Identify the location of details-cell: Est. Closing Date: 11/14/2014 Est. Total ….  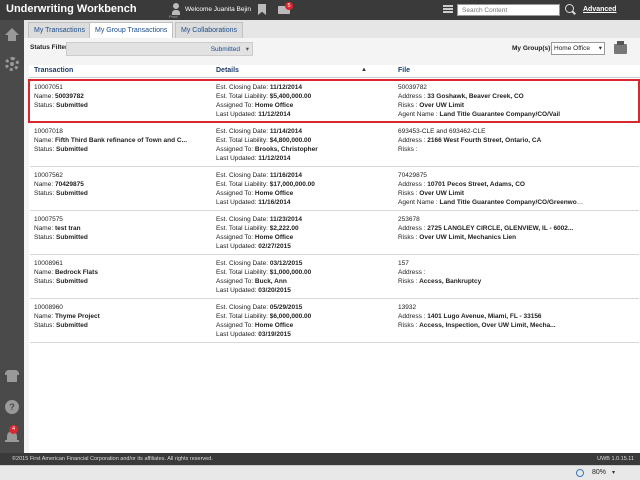
(306, 145).